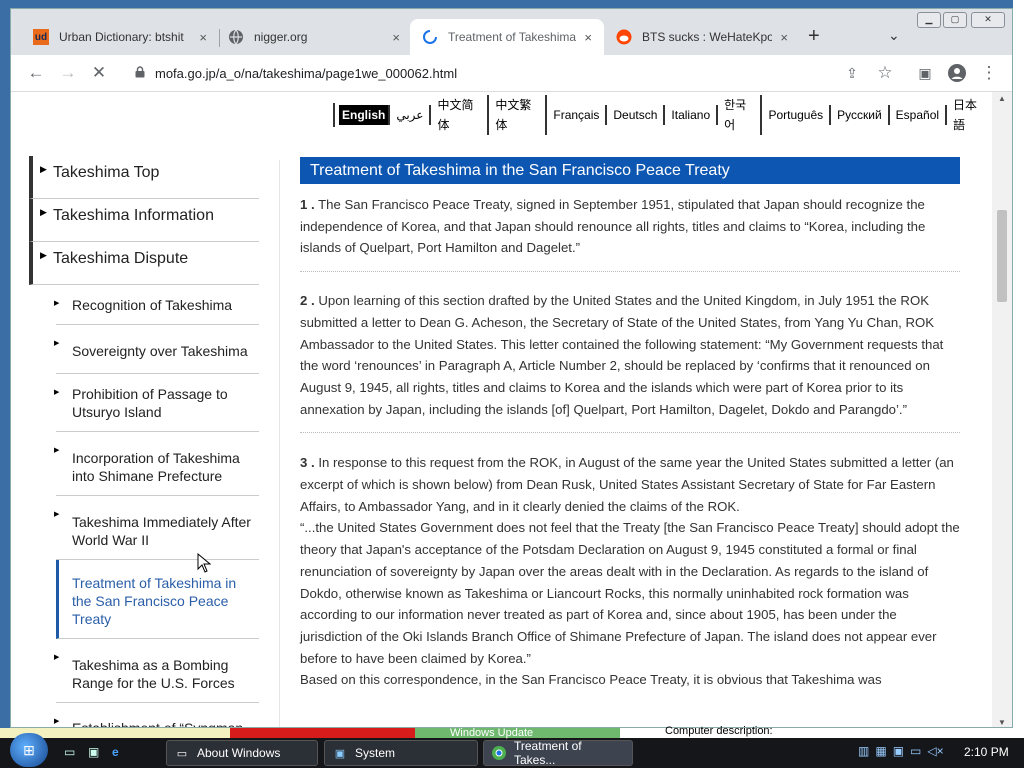 This screenshot has width=1024, height=768. What do you see at coordinates (499, 753) in the screenshot?
I see `chrome-icon` at bounding box center [499, 753].